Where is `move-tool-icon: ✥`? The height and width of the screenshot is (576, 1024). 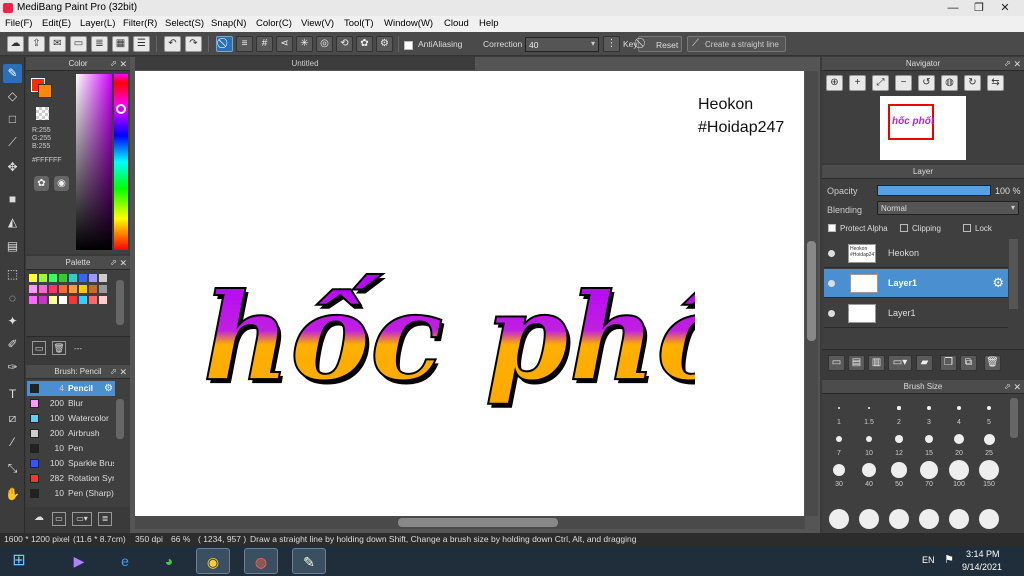 move-tool-icon: ✥ is located at coordinates (12, 167).